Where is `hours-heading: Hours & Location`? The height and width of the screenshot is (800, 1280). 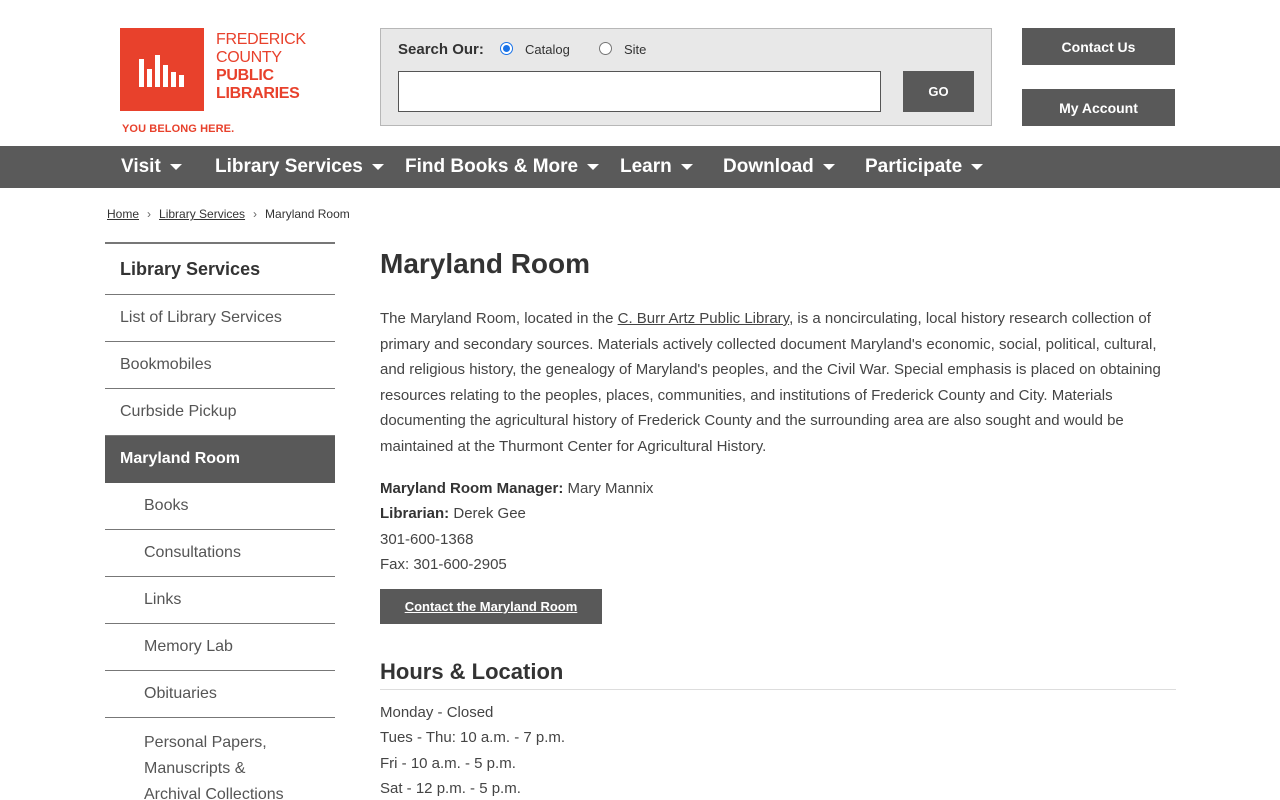
hours-heading: Hours & Location is located at coordinates (778, 674).